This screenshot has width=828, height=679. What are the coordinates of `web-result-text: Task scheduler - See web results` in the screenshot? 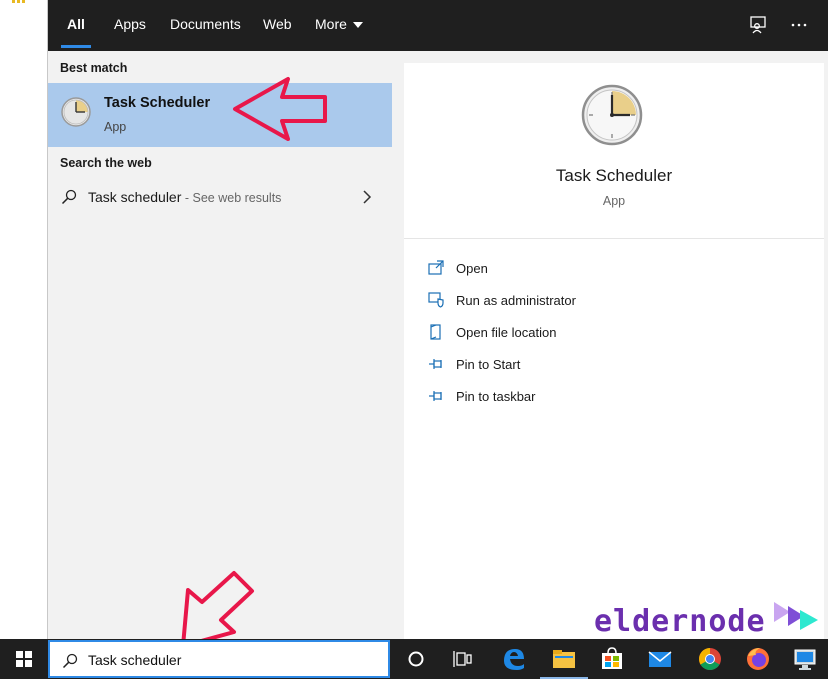 It's located at (184, 197).